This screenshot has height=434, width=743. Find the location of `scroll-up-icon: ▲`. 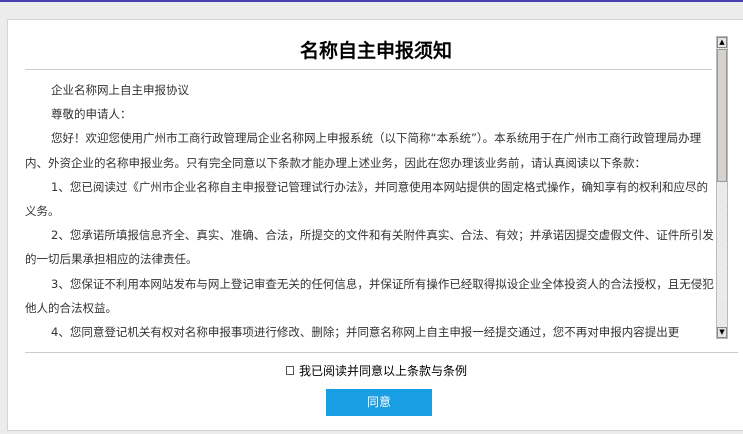

scroll-up-icon: ▲ is located at coordinates (722, 42).